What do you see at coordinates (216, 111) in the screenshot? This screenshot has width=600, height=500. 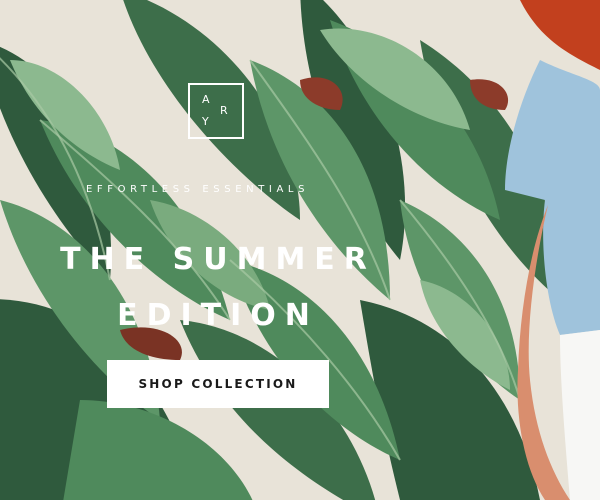 I see `brand-logo: A Y R` at bounding box center [216, 111].